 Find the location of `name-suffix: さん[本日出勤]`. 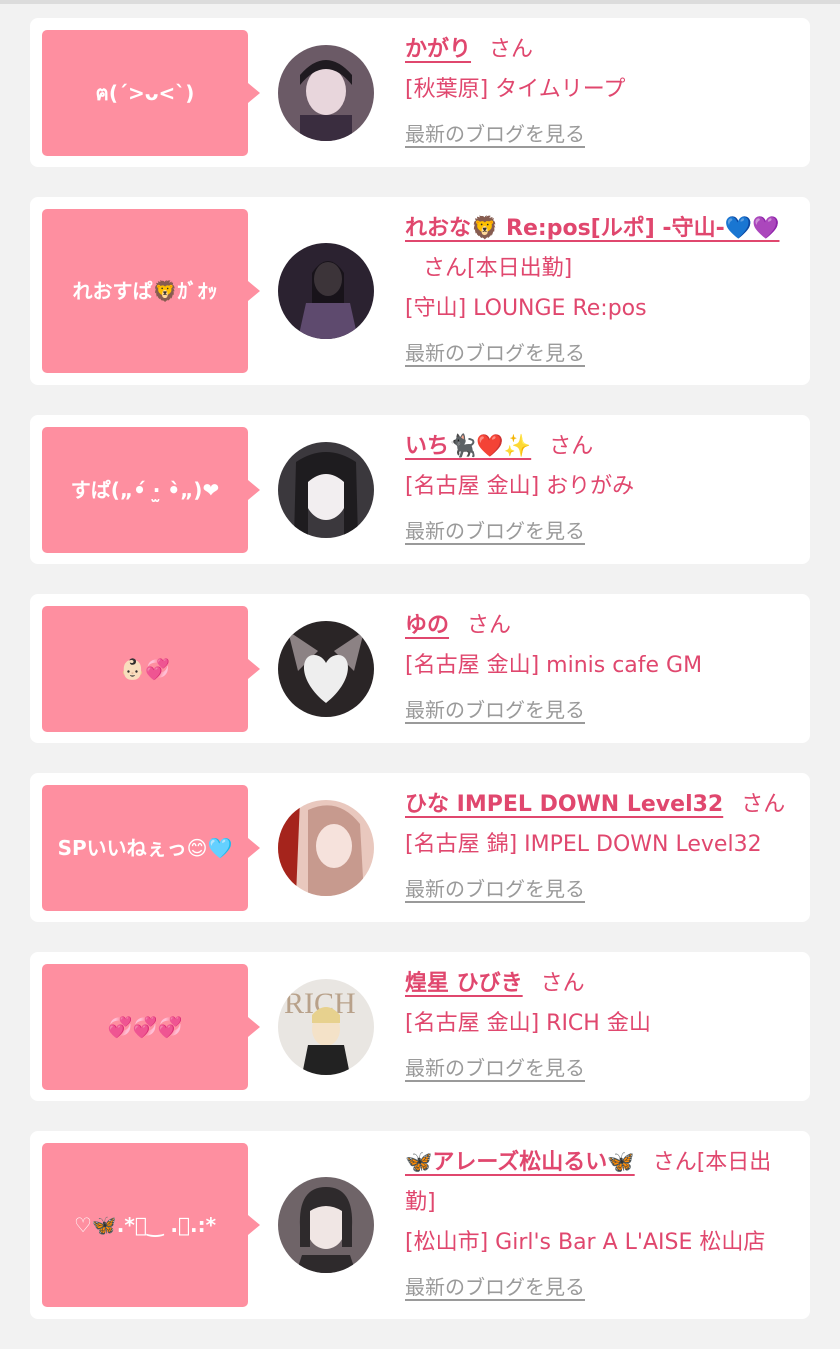

name-suffix: さん[本日出勤] is located at coordinates (498, 268).